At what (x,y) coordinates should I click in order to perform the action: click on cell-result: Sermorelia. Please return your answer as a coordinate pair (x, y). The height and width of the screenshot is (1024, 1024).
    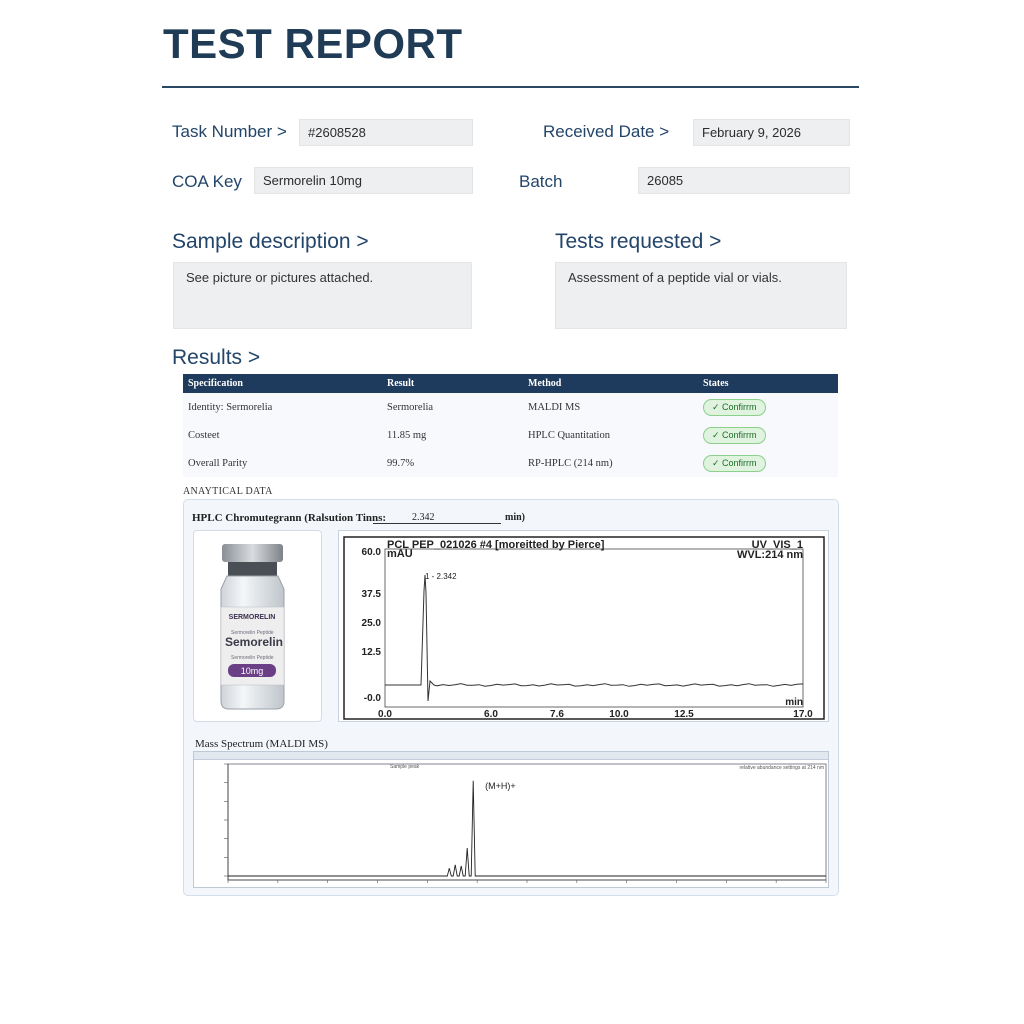
    Looking at the image, I should click on (452, 407).